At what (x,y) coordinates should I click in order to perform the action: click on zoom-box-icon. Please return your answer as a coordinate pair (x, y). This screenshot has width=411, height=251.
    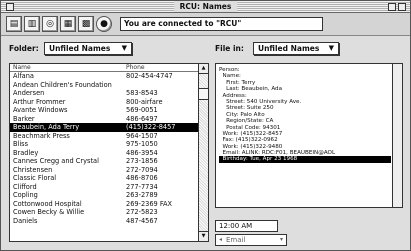
    Looking at the image, I should click on (392, 7).